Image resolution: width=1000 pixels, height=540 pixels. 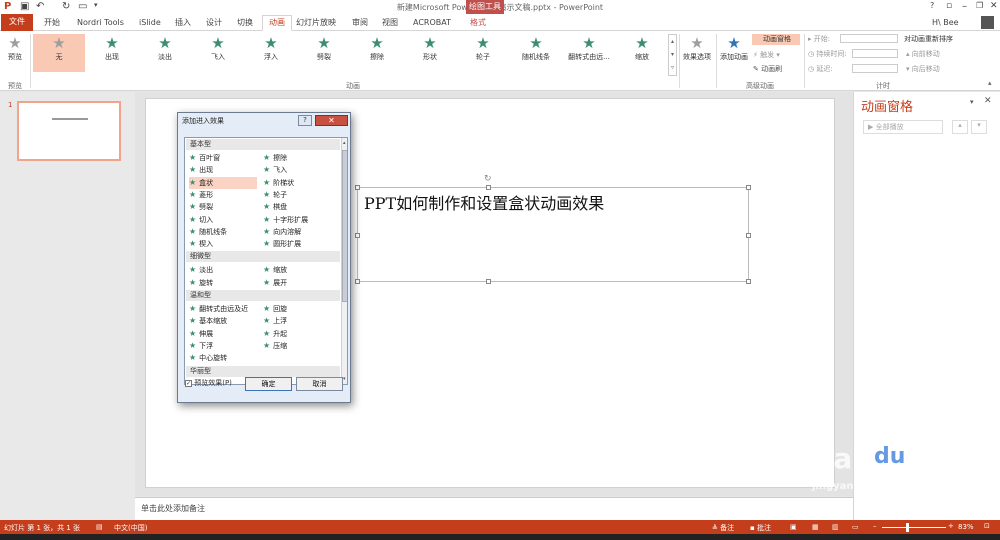 What do you see at coordinates (960, 127) in the screenshot?
I see `move-up-button: ▴` at bounding box center [960, 127].